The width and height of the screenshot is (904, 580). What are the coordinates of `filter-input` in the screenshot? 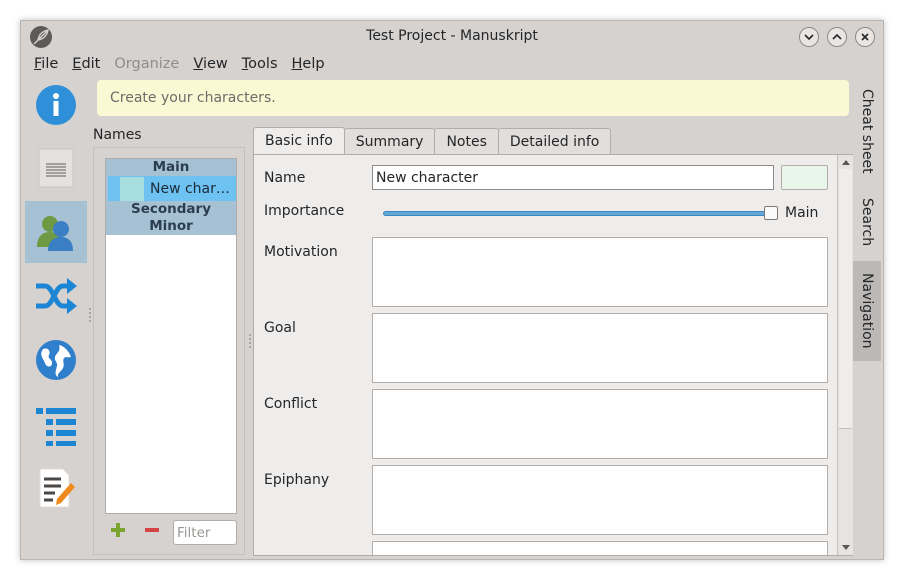 It's located at (205, 532).